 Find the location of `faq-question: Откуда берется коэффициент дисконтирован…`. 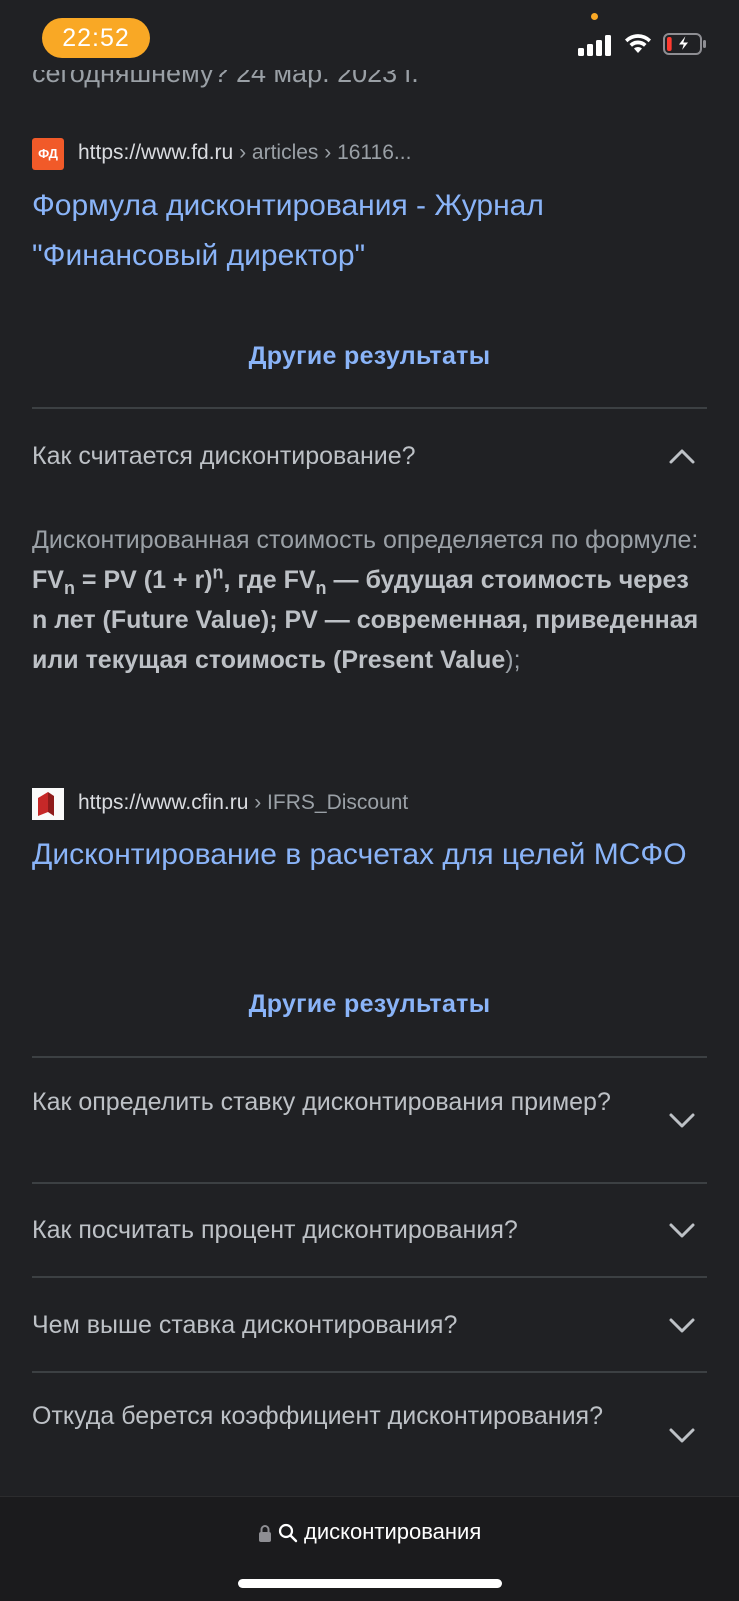

faq-question: Откуда берется коэффициент дисконтирован… is located at coordinates (337, 1416).